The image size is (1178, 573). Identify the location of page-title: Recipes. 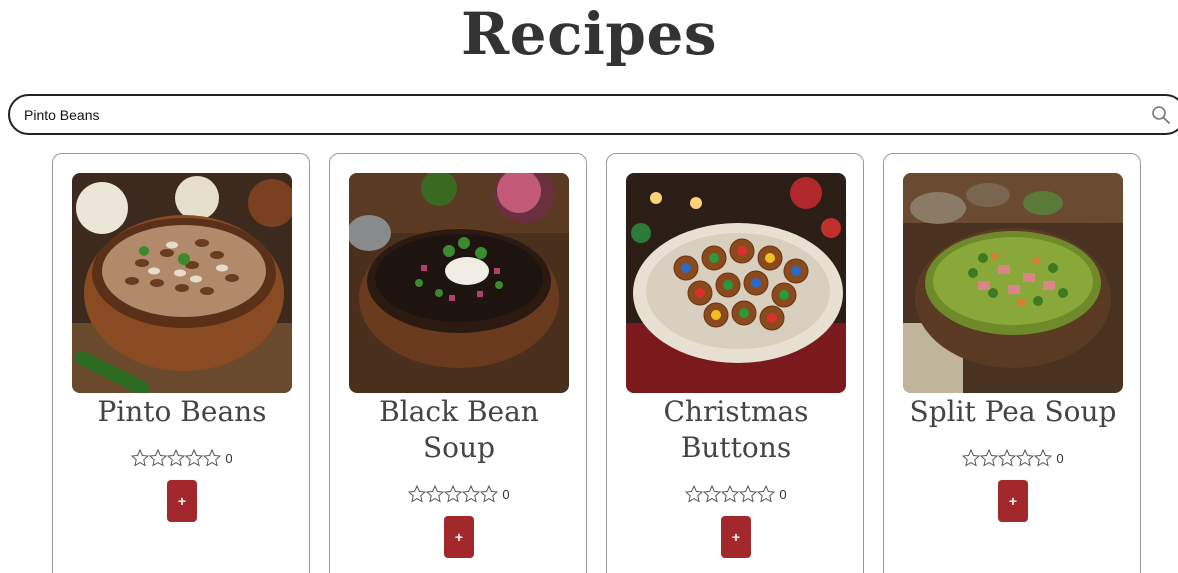
(589, 34).